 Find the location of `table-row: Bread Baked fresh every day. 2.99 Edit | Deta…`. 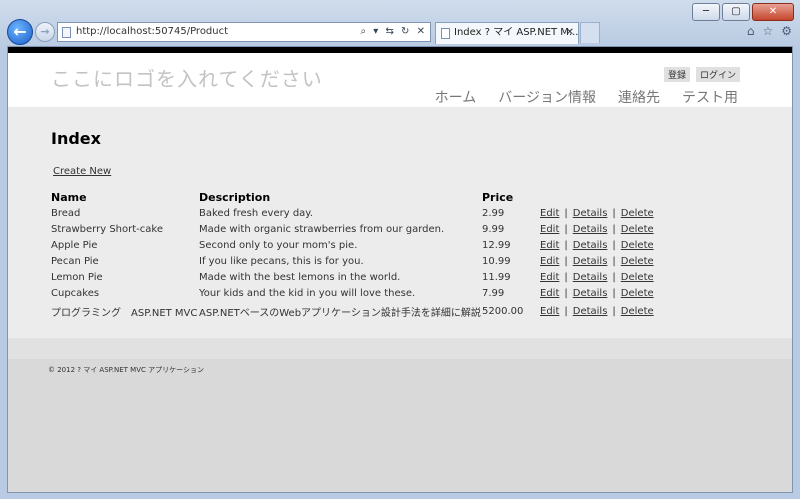

table-row: Bread Baked fresh every day. 2.99 Edit | Deta… is located at coordinates (352, 214).